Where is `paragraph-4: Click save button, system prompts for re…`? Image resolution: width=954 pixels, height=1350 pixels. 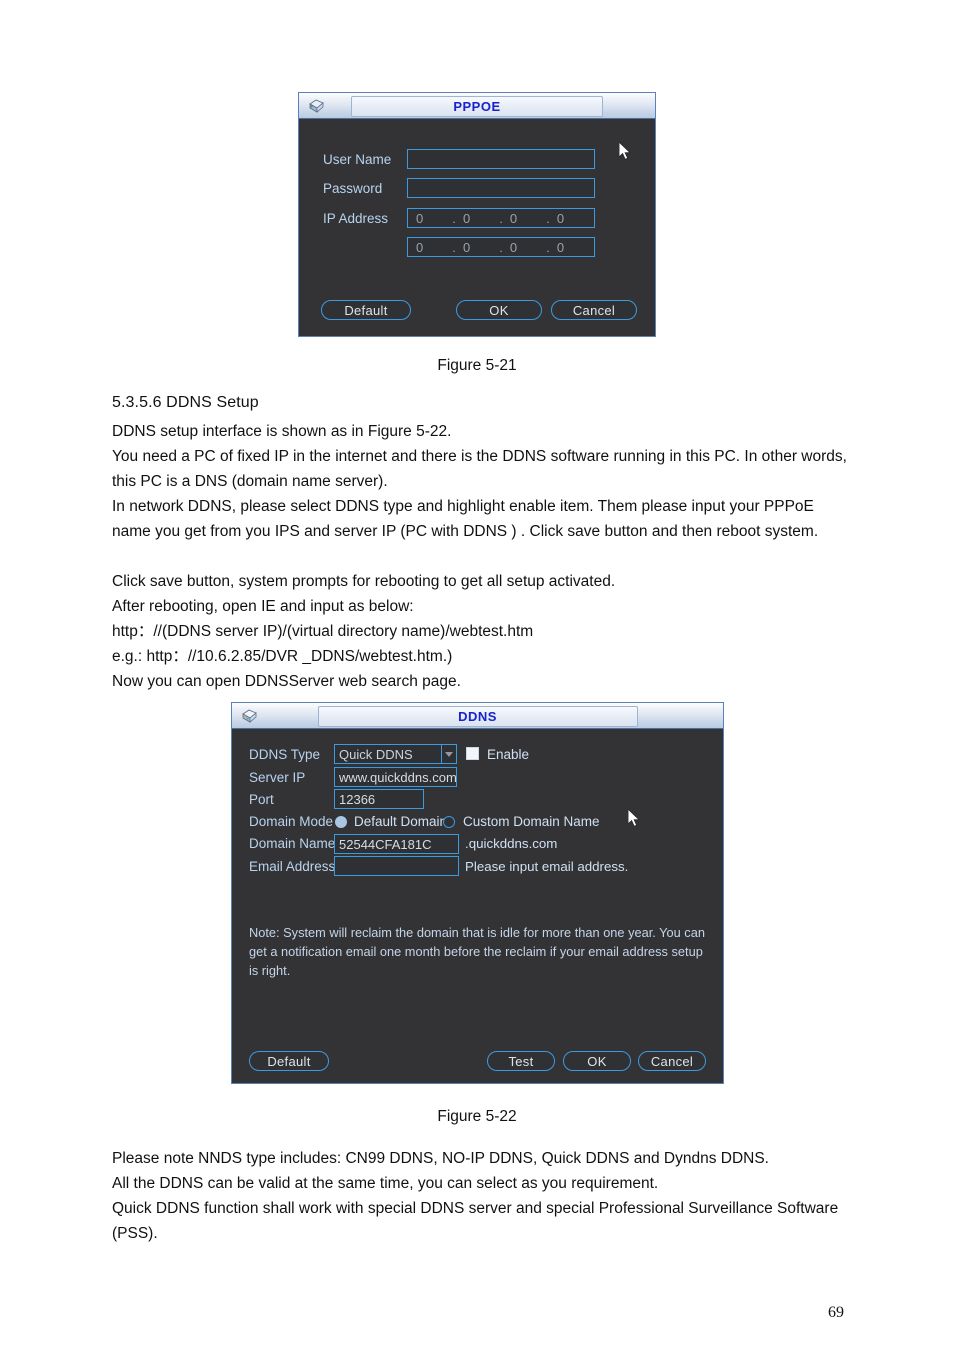
paragraph-4: Click save button, system prompts for re… is located at coordinates (364, 581).